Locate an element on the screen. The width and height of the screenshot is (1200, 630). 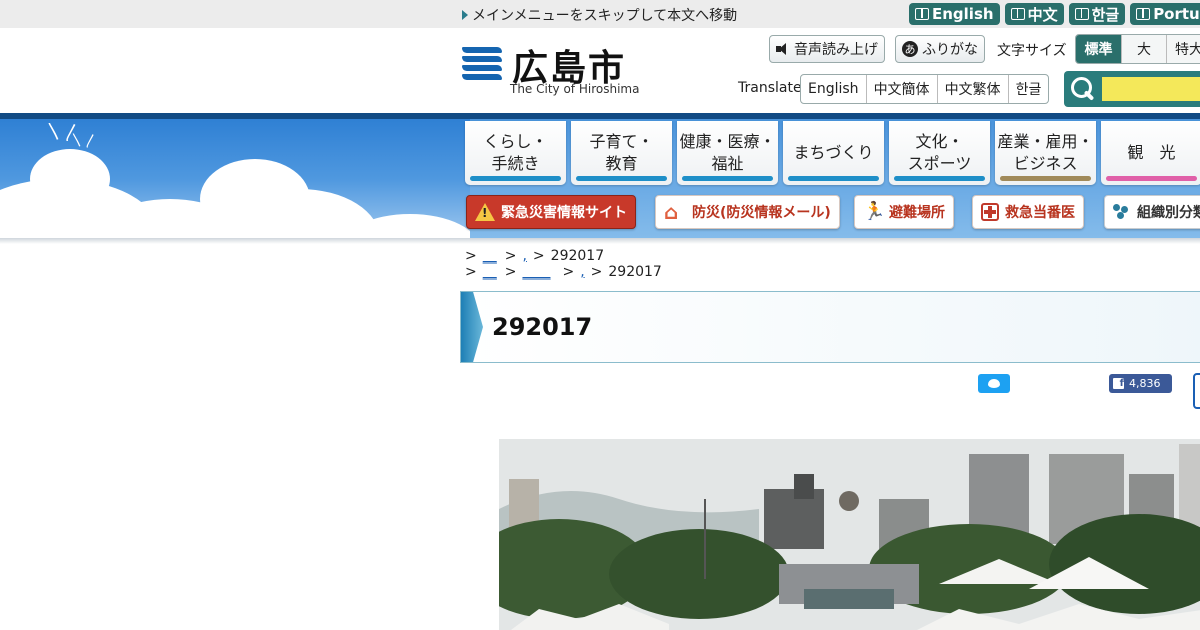
translate-options: English 中文簡体 中文繁体 한글 is located at coordinates (925, 89).